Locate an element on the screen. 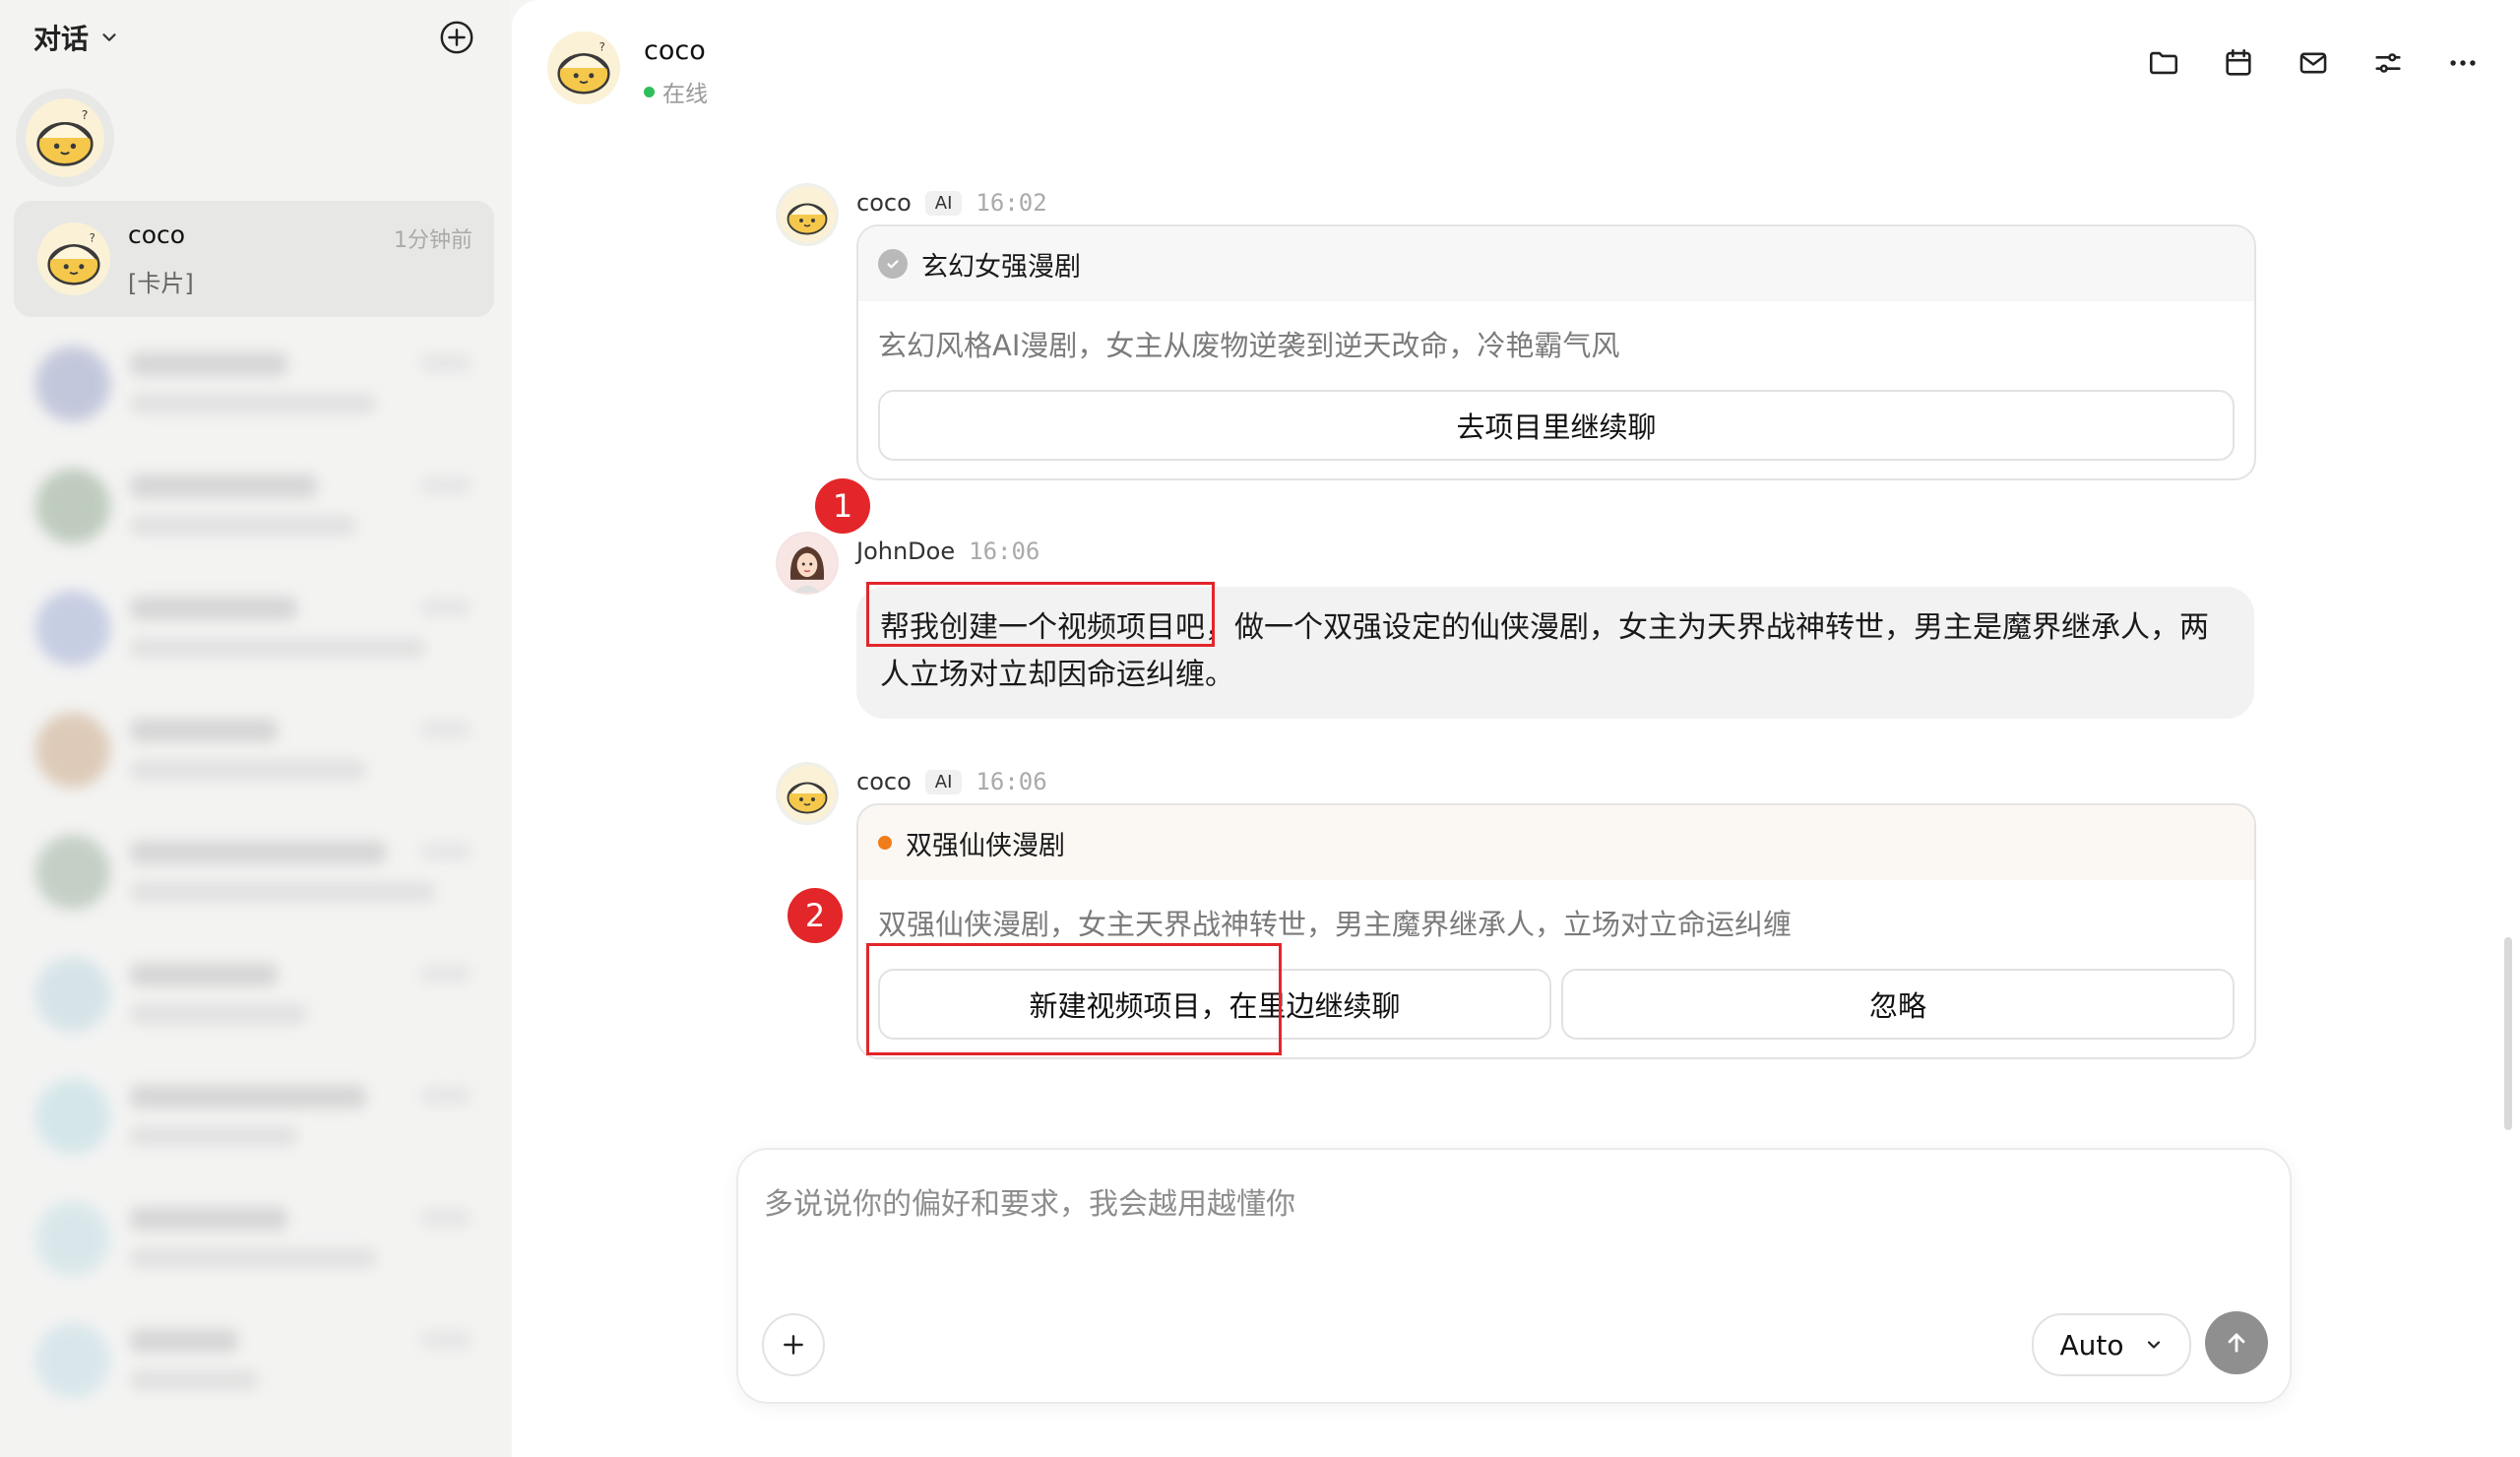 This screenshot has height=1457, width=2520. calendar-button is located at coordinates (2238, 63).